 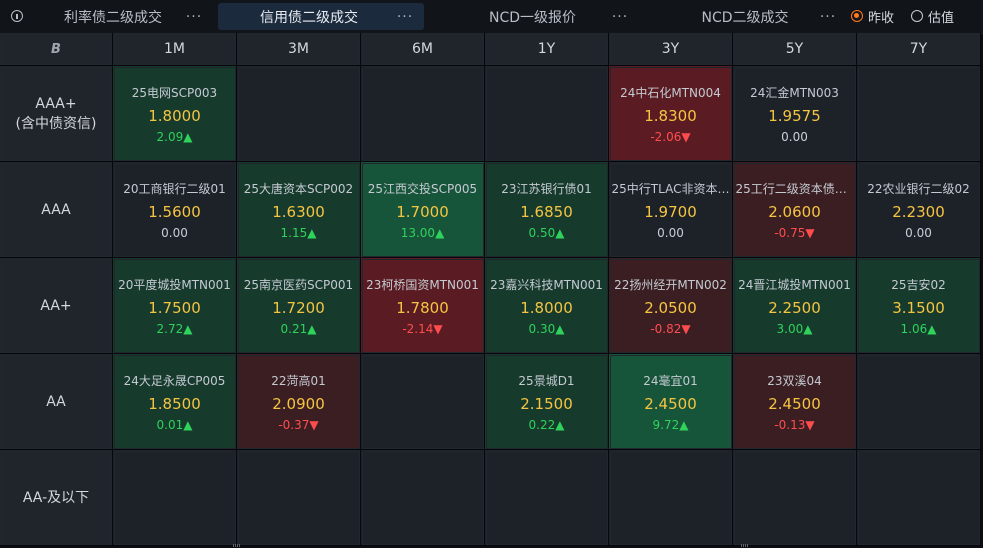 I want to click on bond-name: 23嘉兴科技MTN001, so click(x=546, y=284).